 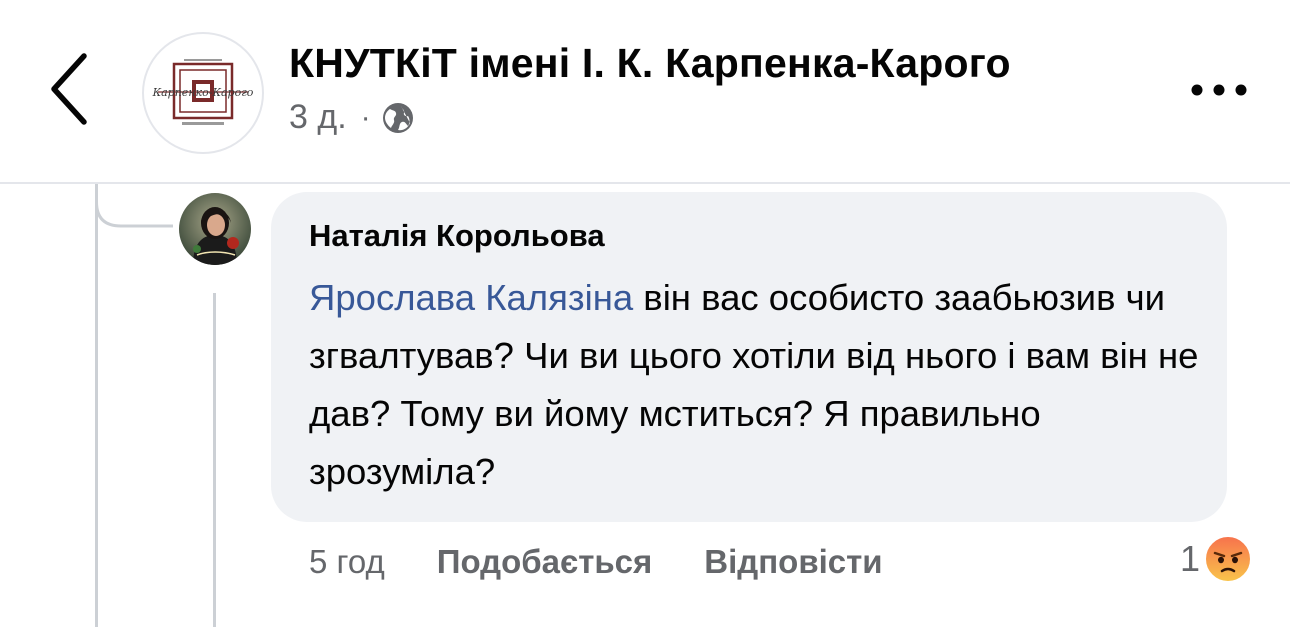 I want to click on globe-icon, so click(x=397, y=117).